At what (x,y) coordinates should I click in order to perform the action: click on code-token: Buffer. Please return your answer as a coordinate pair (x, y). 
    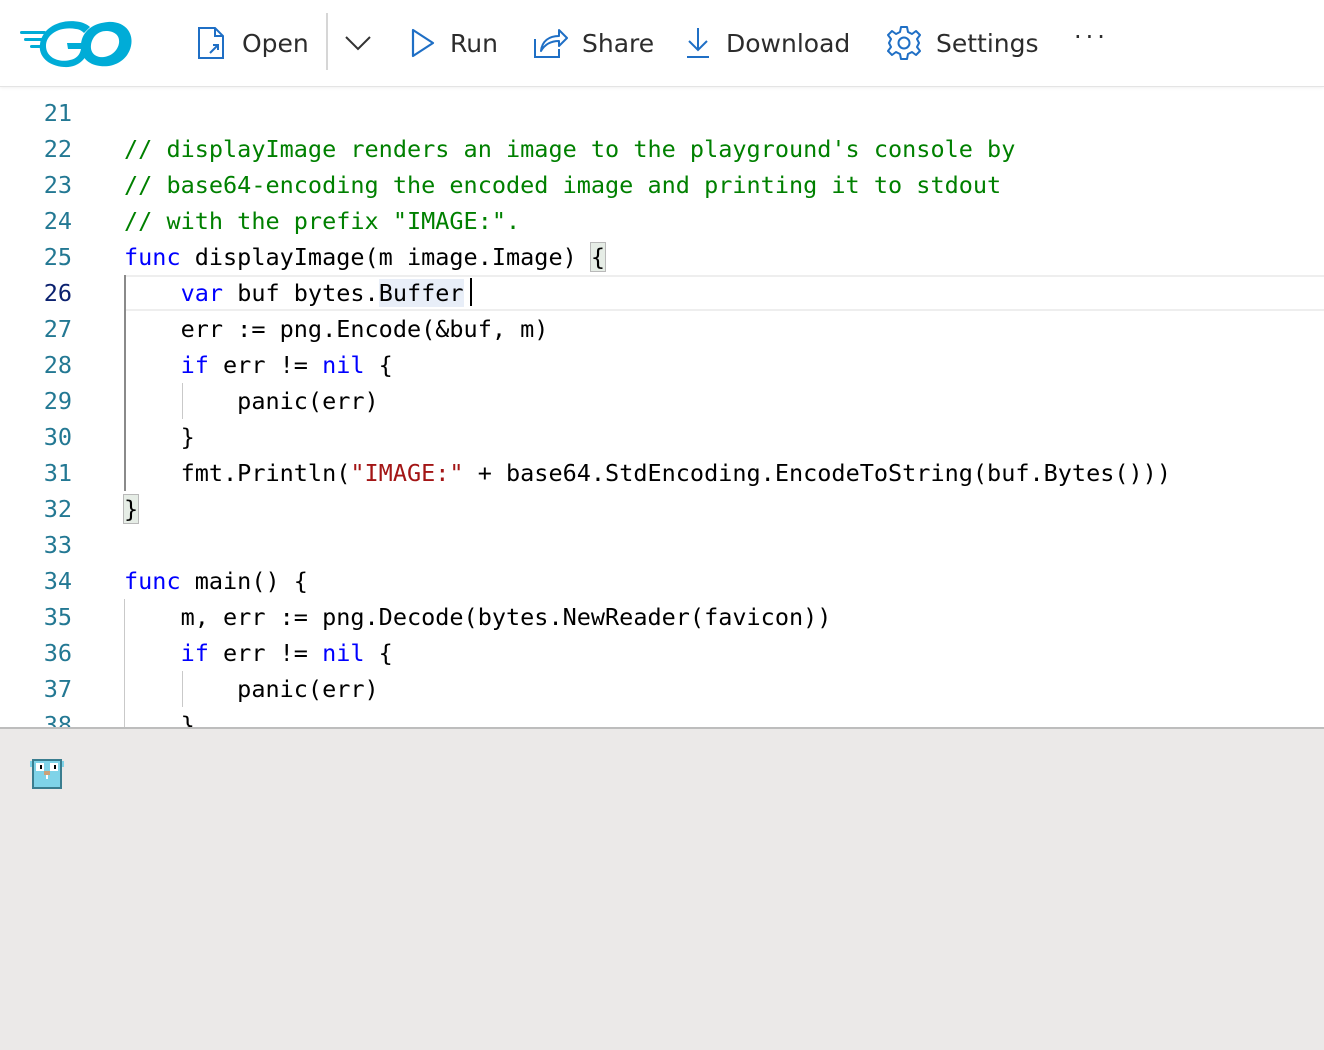
    Looking at the image, I should click on (421, 293).